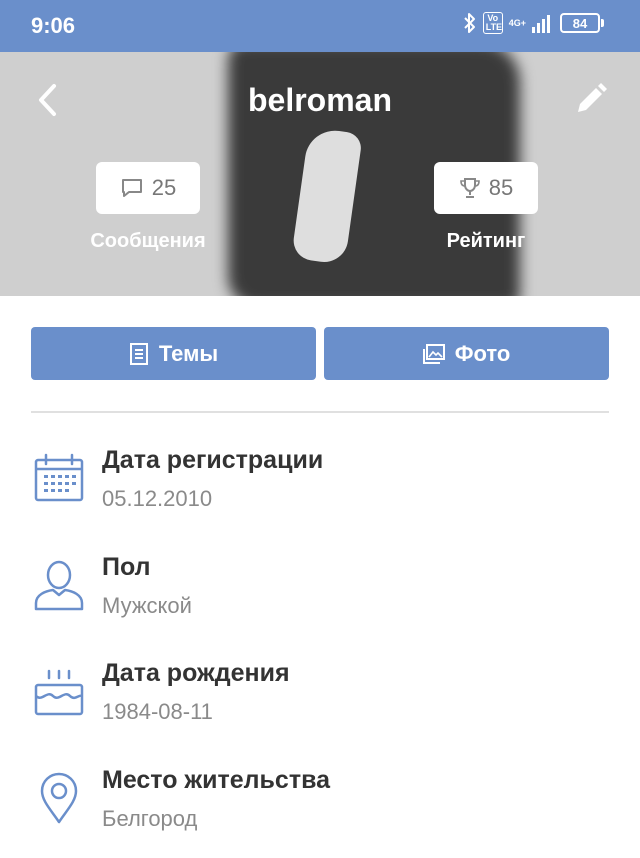  What do you see at coordinates (131, 188) in the screenshot?
I see `chat-bubble-icon` at bounding box center [131, 188].